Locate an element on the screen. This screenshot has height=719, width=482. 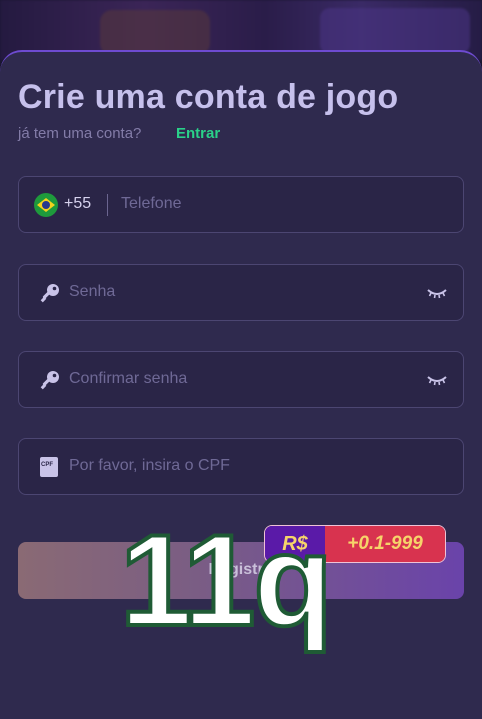
confirm-password-input: Confirmar senha is located at coordinates (128, 379).